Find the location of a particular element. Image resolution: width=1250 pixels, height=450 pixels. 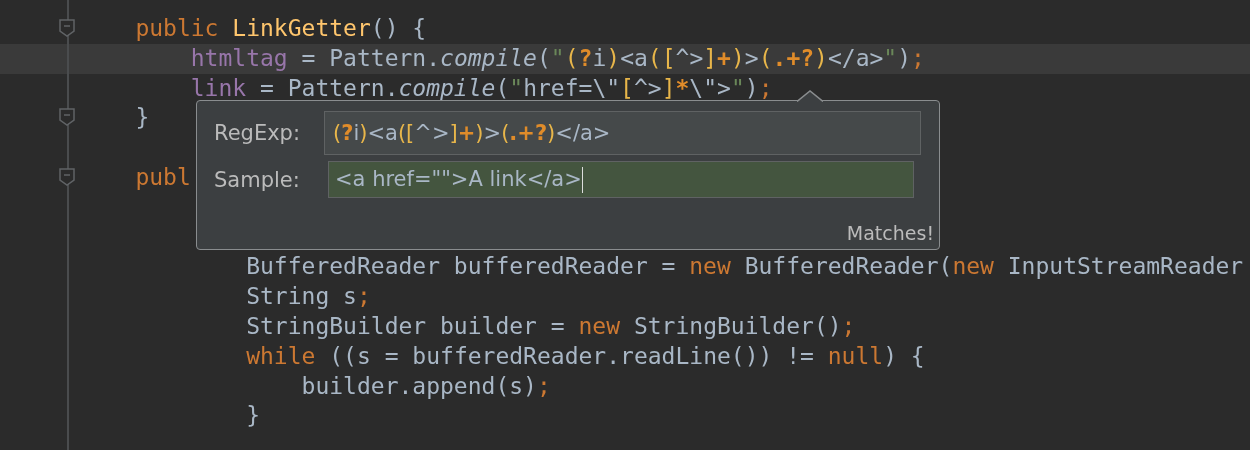

code-line: while ((s = bufferedReader.readLine()) != null) { is located at coordinates (585, 356).